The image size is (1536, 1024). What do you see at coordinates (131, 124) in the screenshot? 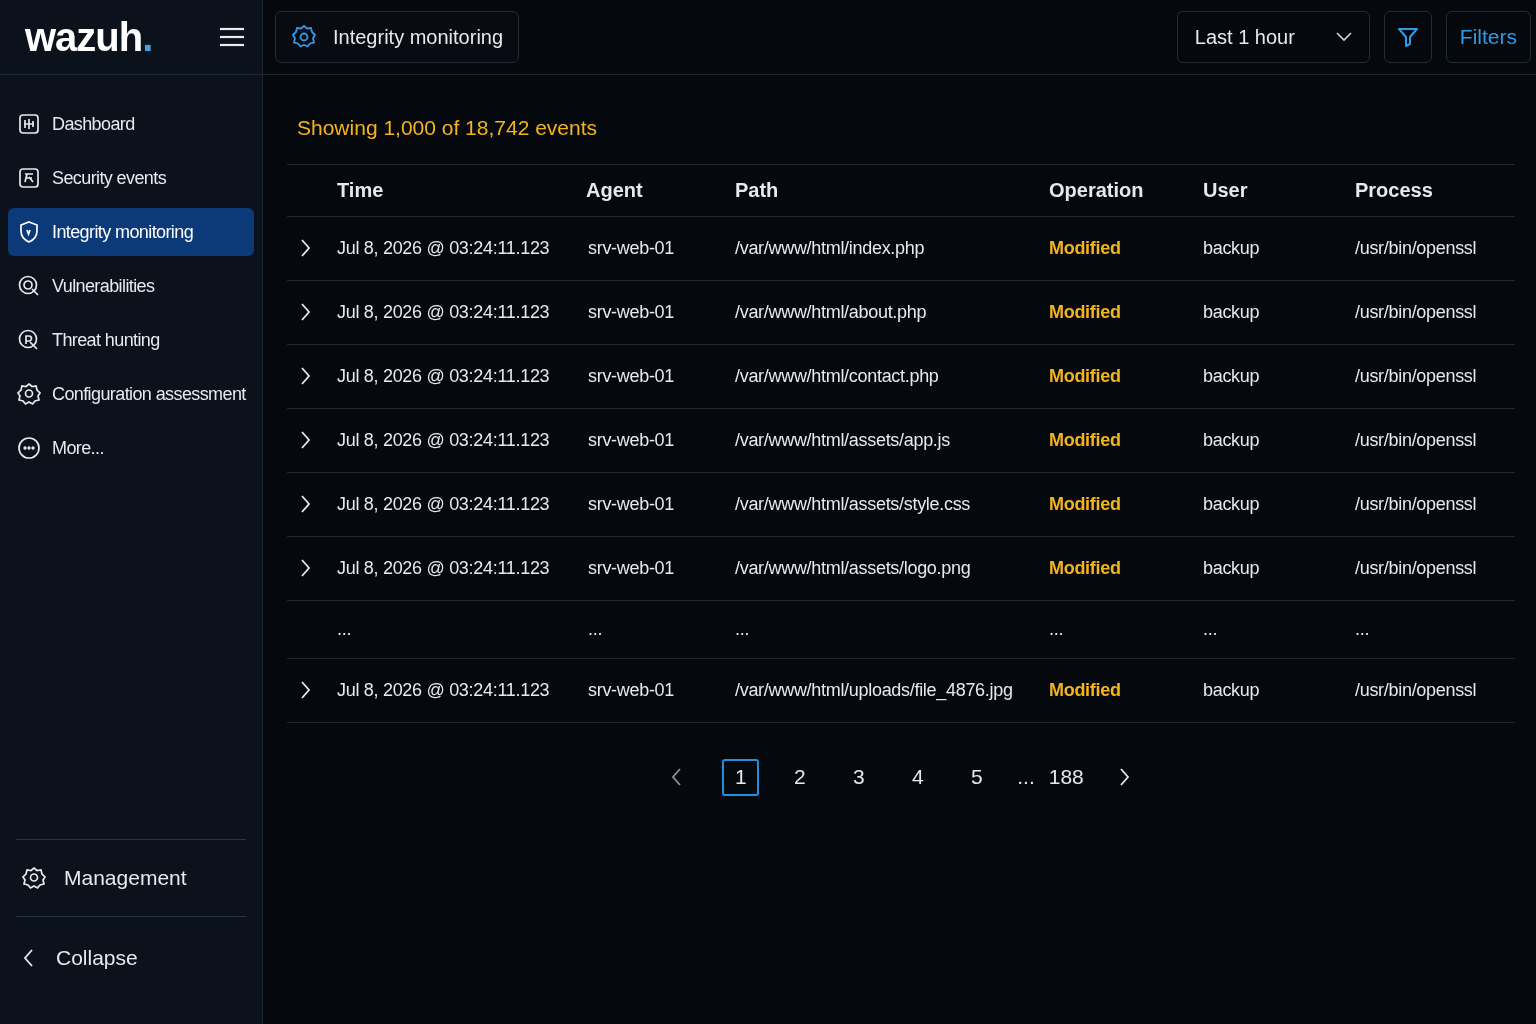
I see `sidebar-item: Dashboard` at bounding box center [131, 124].